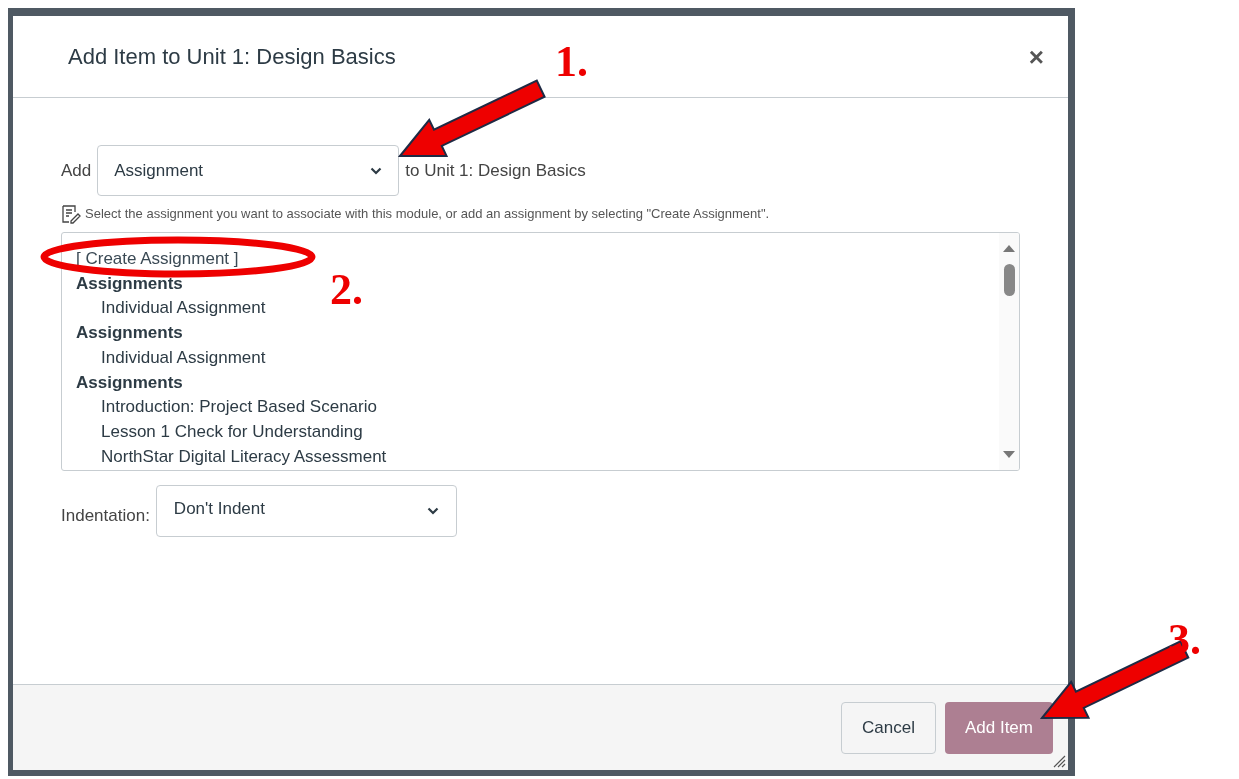  Describe the element at coordinates (571, 62) in the screenshot. I see `step-number: 1.` at that location.